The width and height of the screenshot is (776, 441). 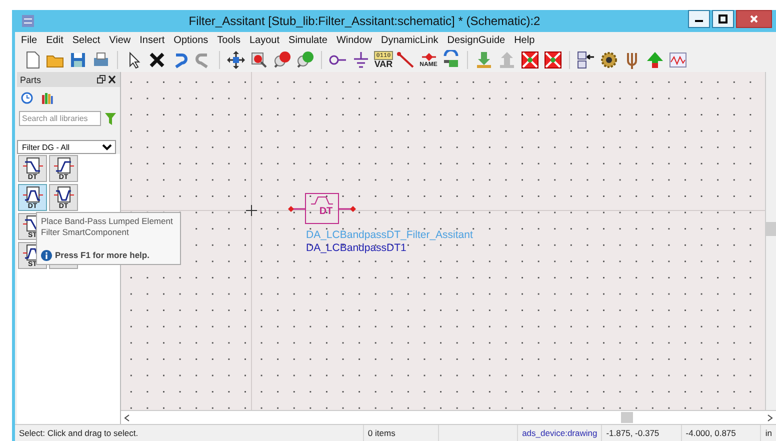 I want to click on scroll-left-icon, so click(x=127, y=418).